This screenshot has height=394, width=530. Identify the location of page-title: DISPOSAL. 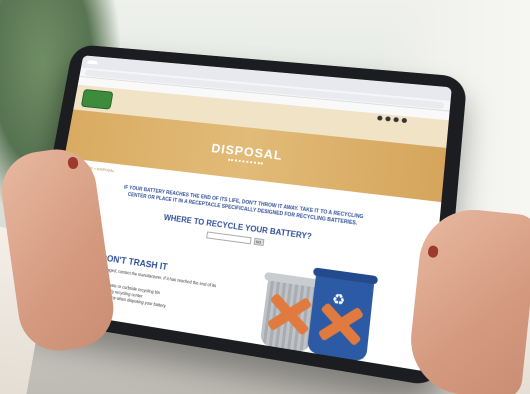
(247, 151).